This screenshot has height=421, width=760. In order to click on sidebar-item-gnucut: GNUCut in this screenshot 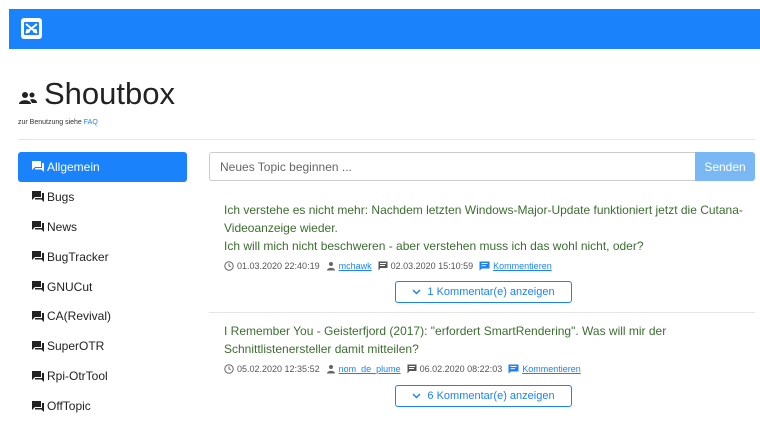, I will do `click(102, 287)`.